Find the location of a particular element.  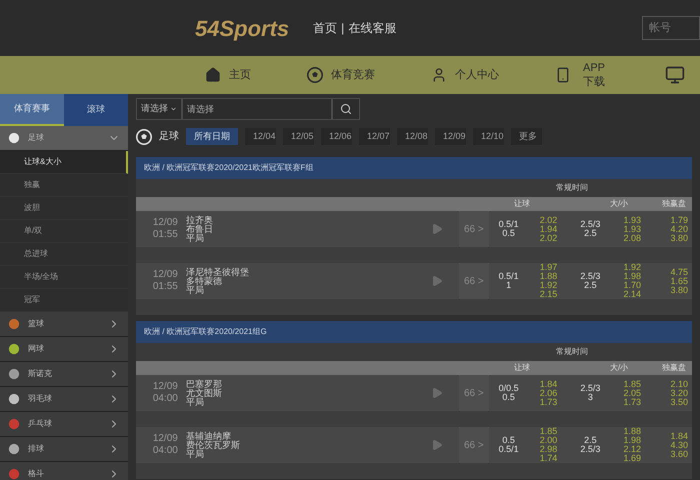

odds-value: 4.30 is located at coordinates (679, 445).